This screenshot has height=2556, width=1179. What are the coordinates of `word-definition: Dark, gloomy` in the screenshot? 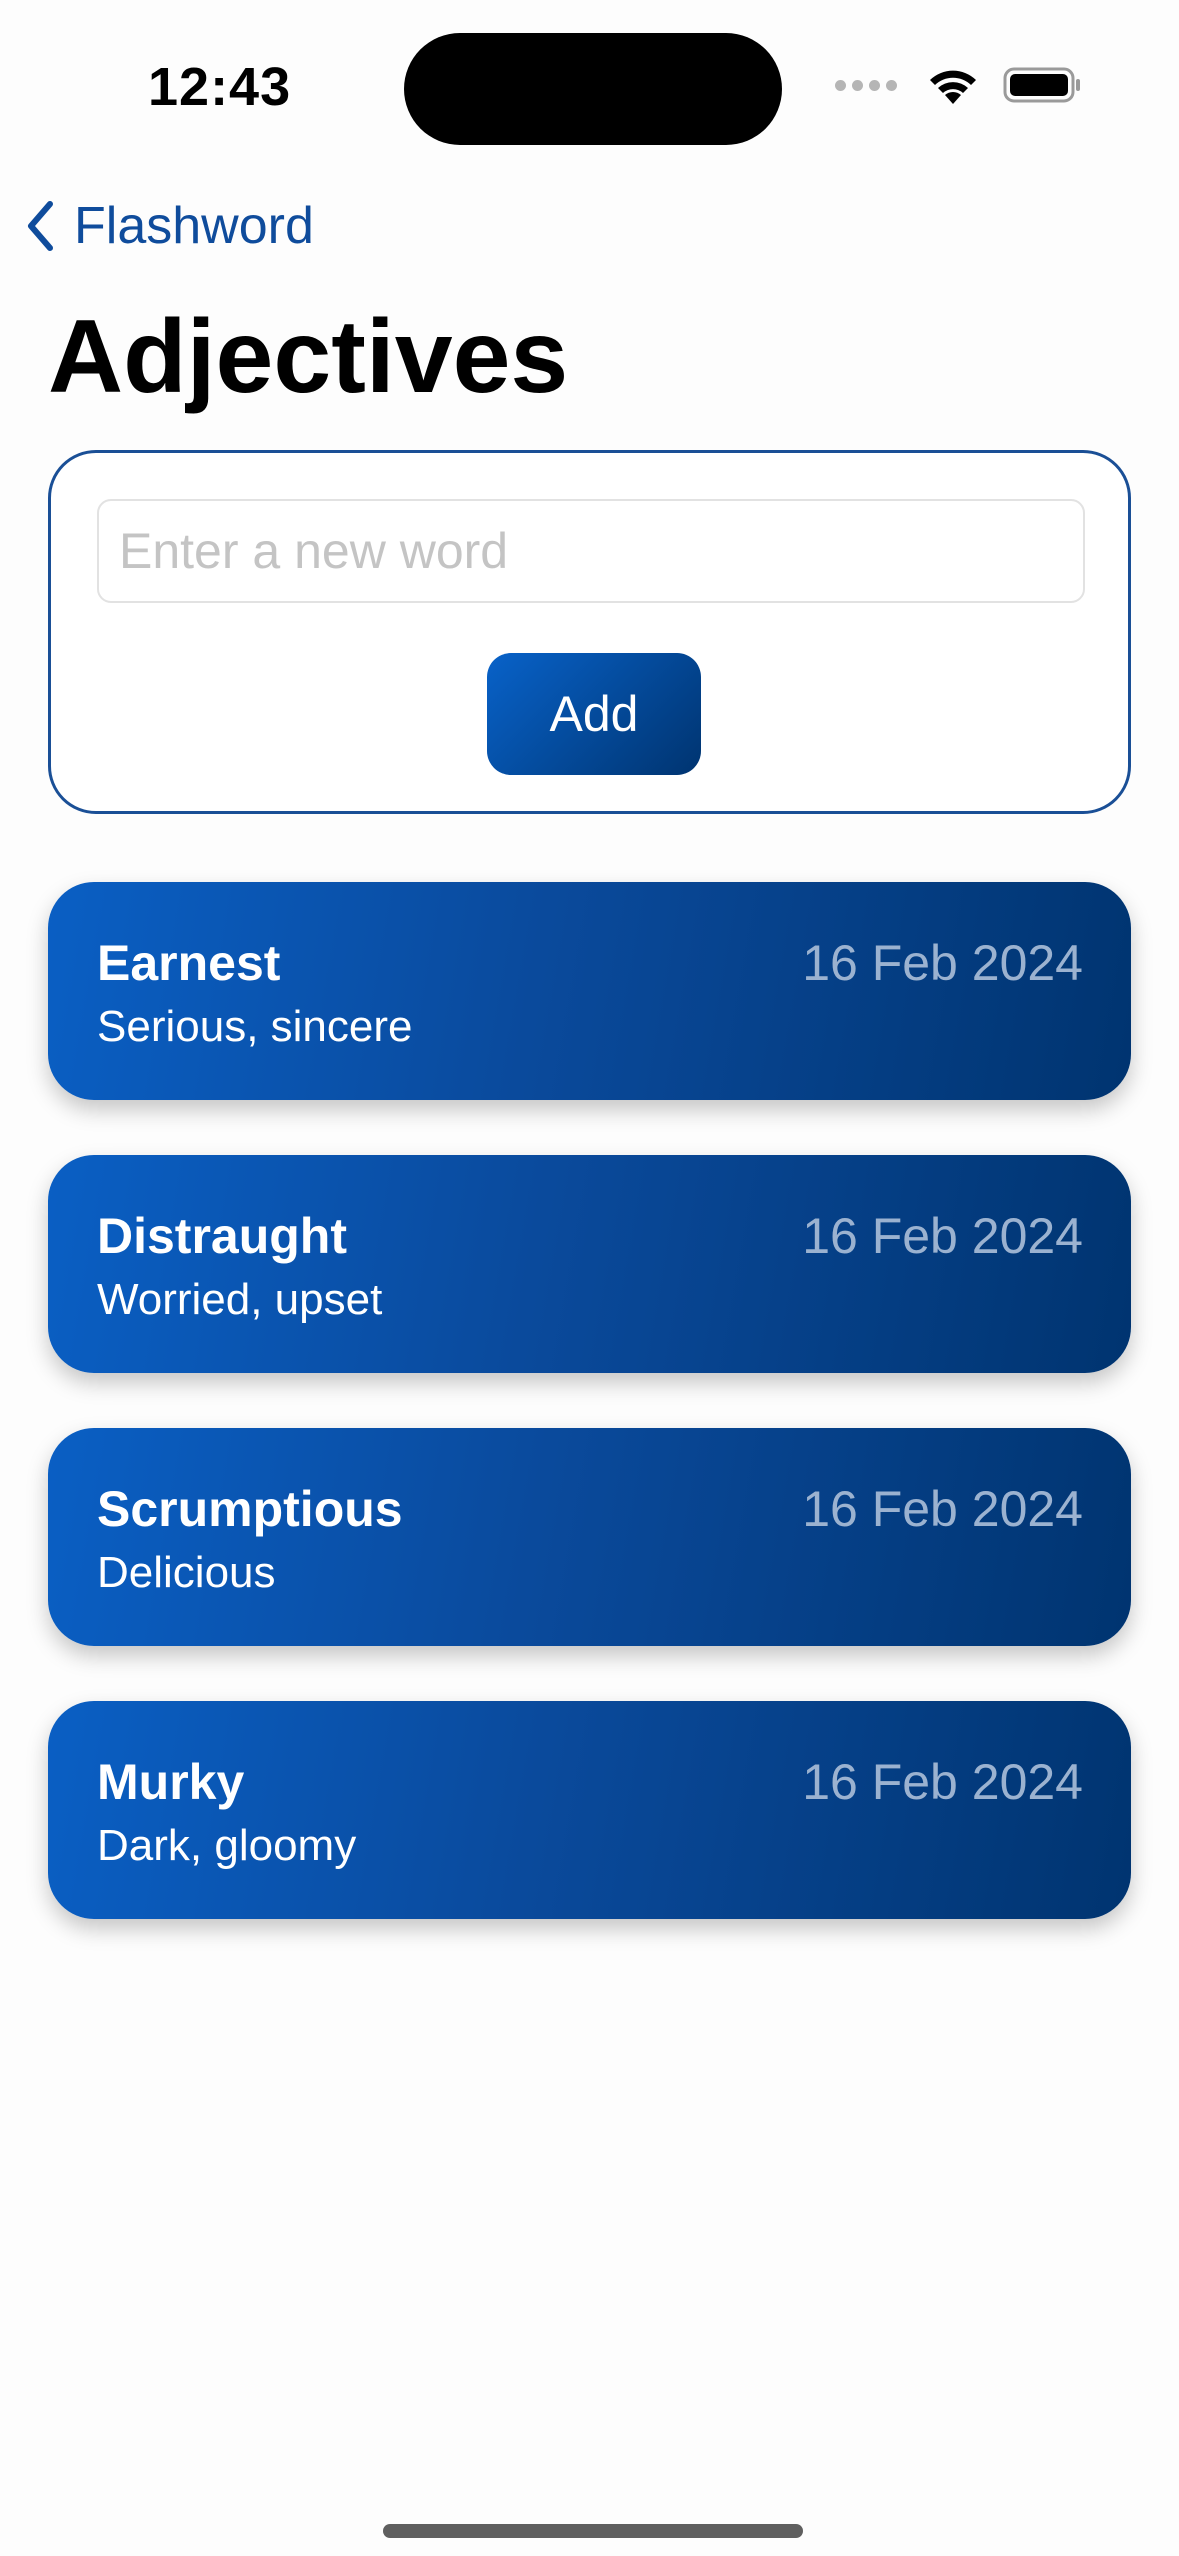 It's located at (227, 1845).